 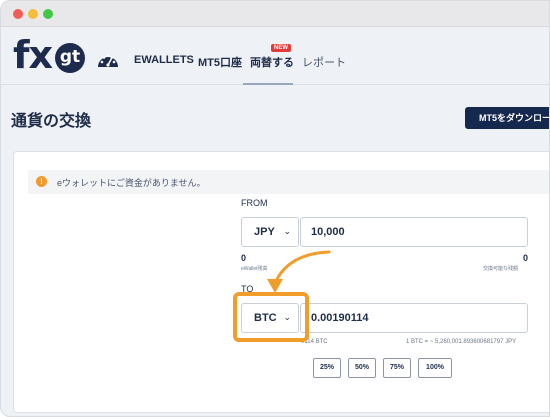 What do you see at coordinates (327, 368) in the screenshot?
I see `percent-25-button: 25%` at bounding box center [327, 368].